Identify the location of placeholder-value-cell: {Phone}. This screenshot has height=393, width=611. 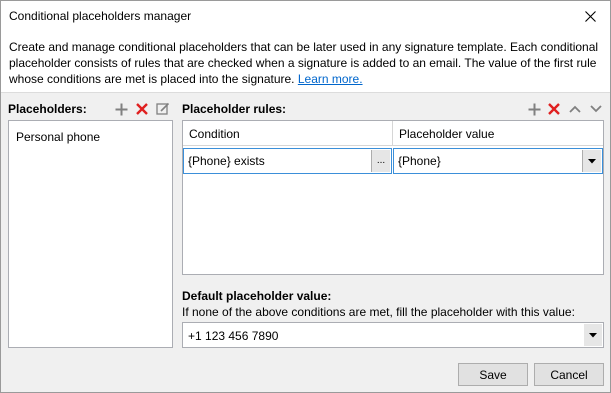
(498, 161).